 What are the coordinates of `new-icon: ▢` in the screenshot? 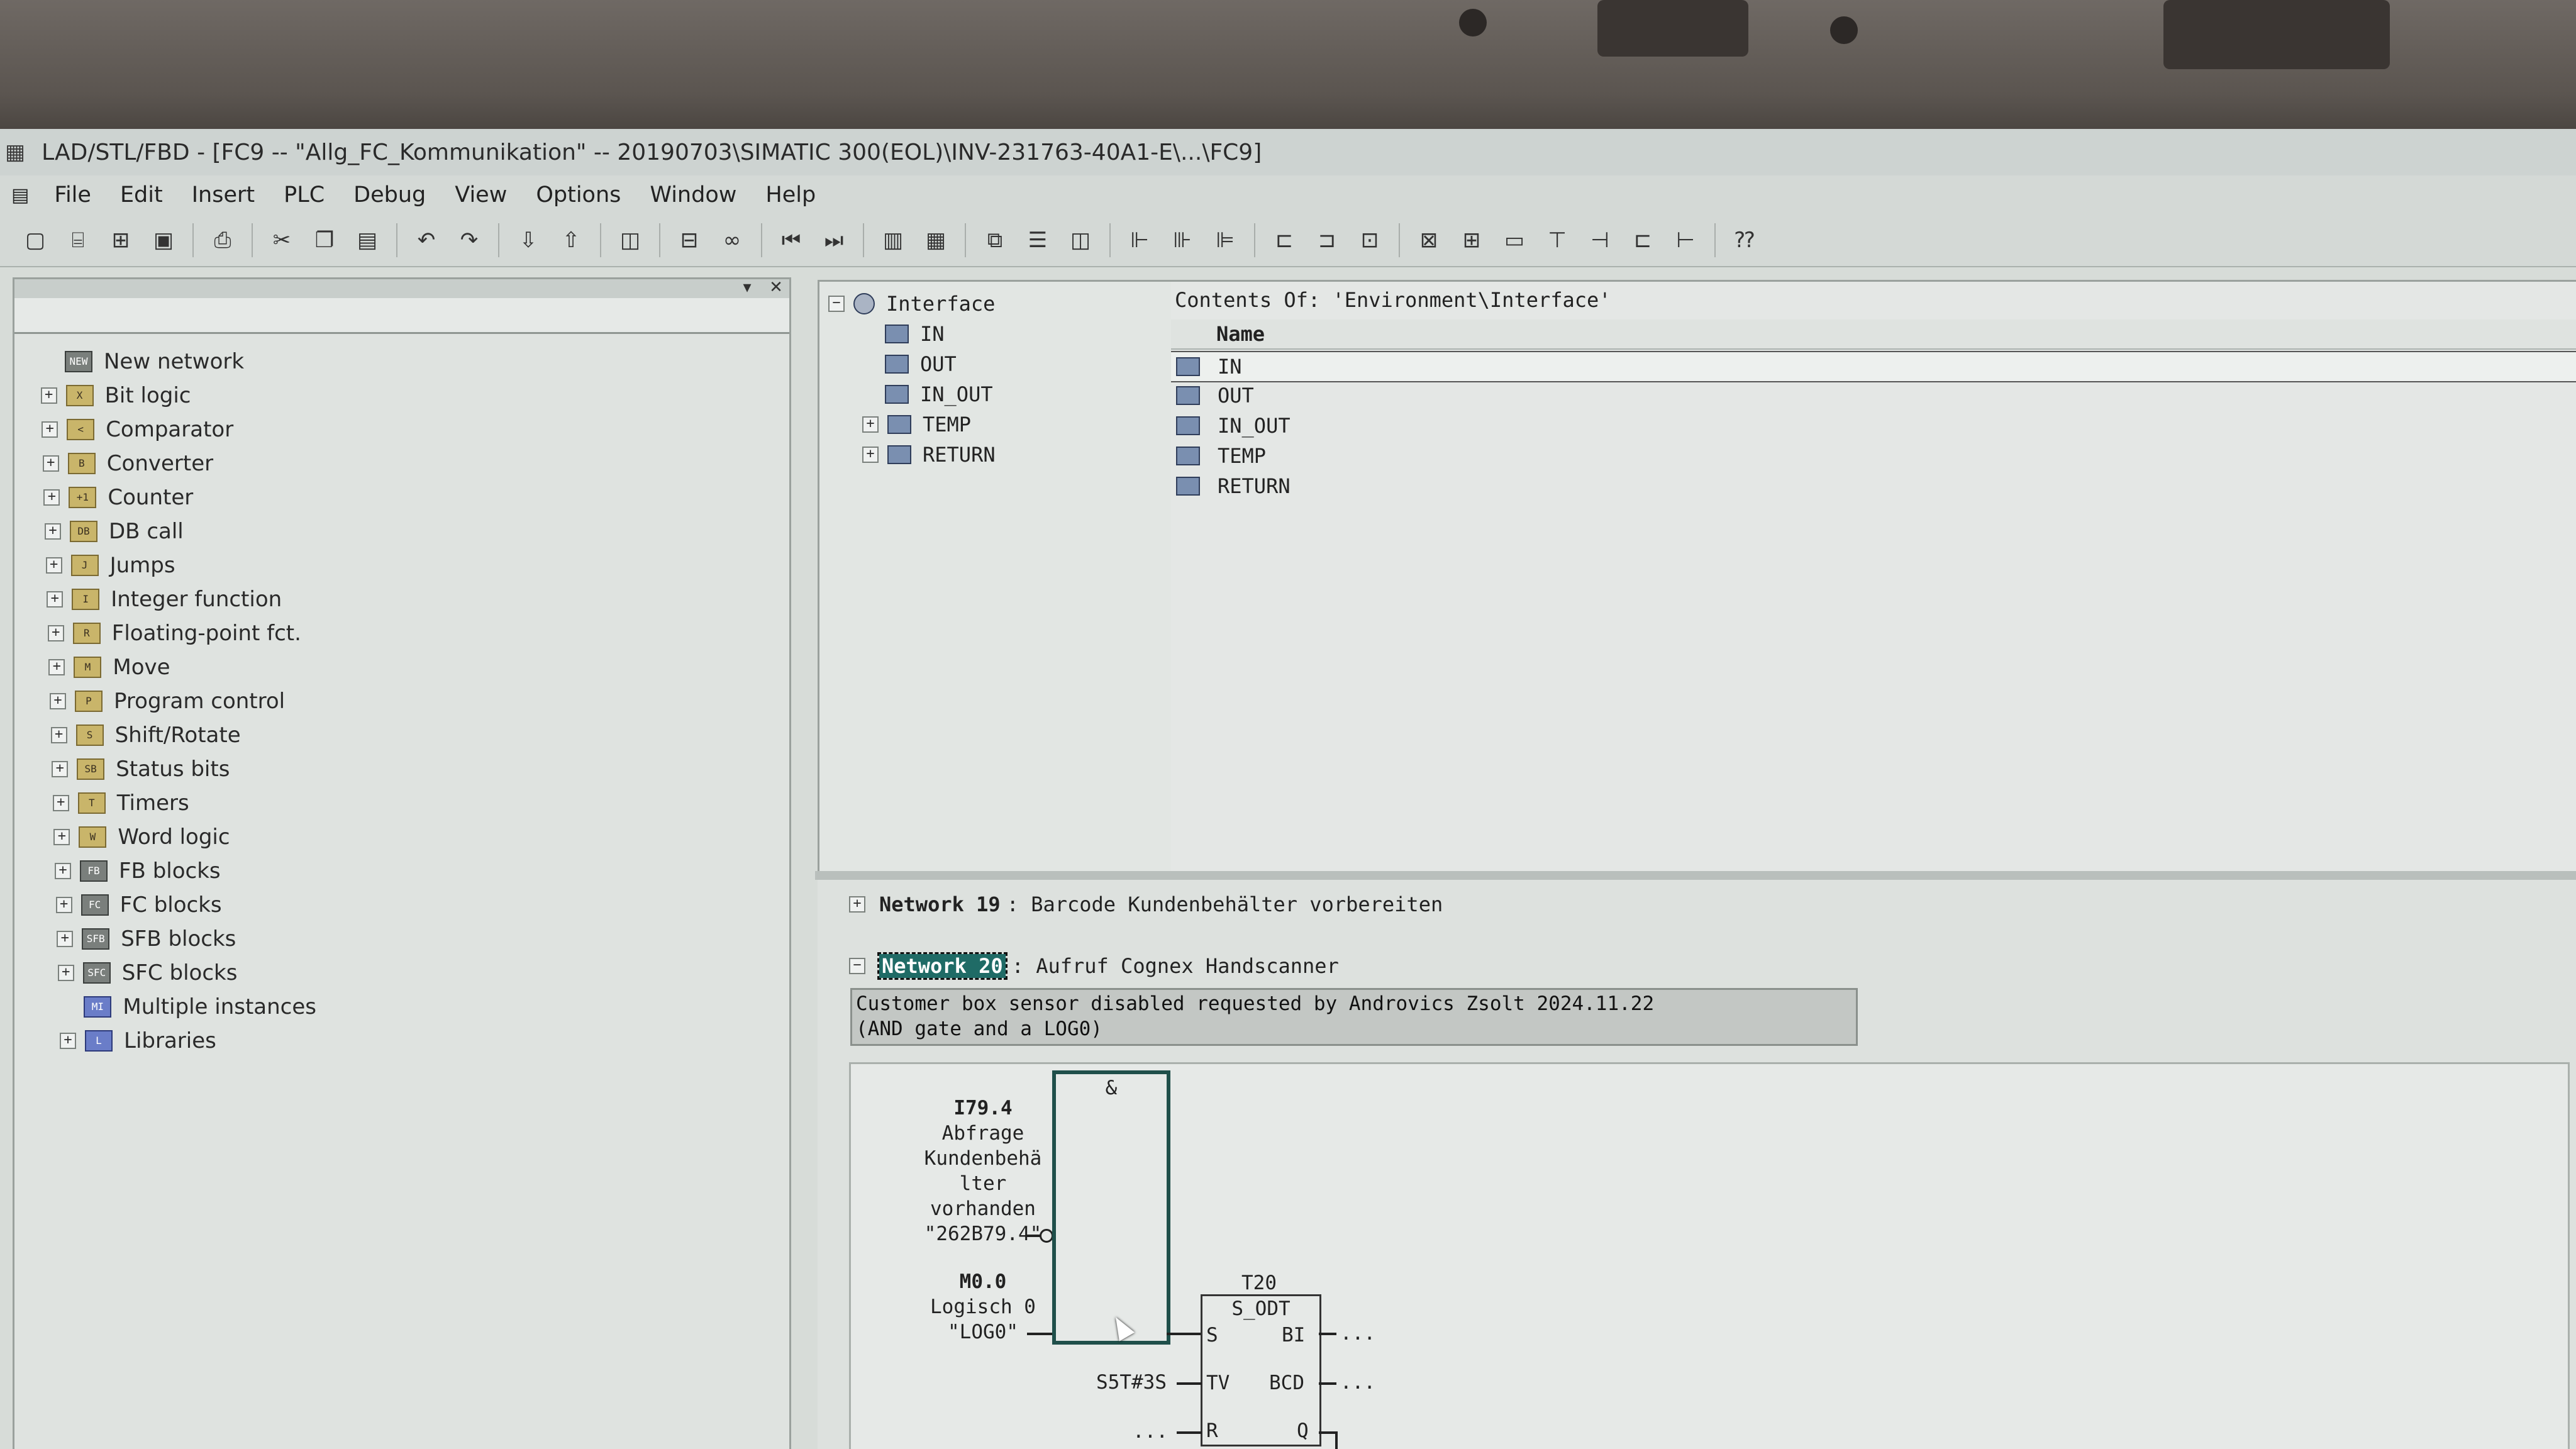 It's located at (35, 240).